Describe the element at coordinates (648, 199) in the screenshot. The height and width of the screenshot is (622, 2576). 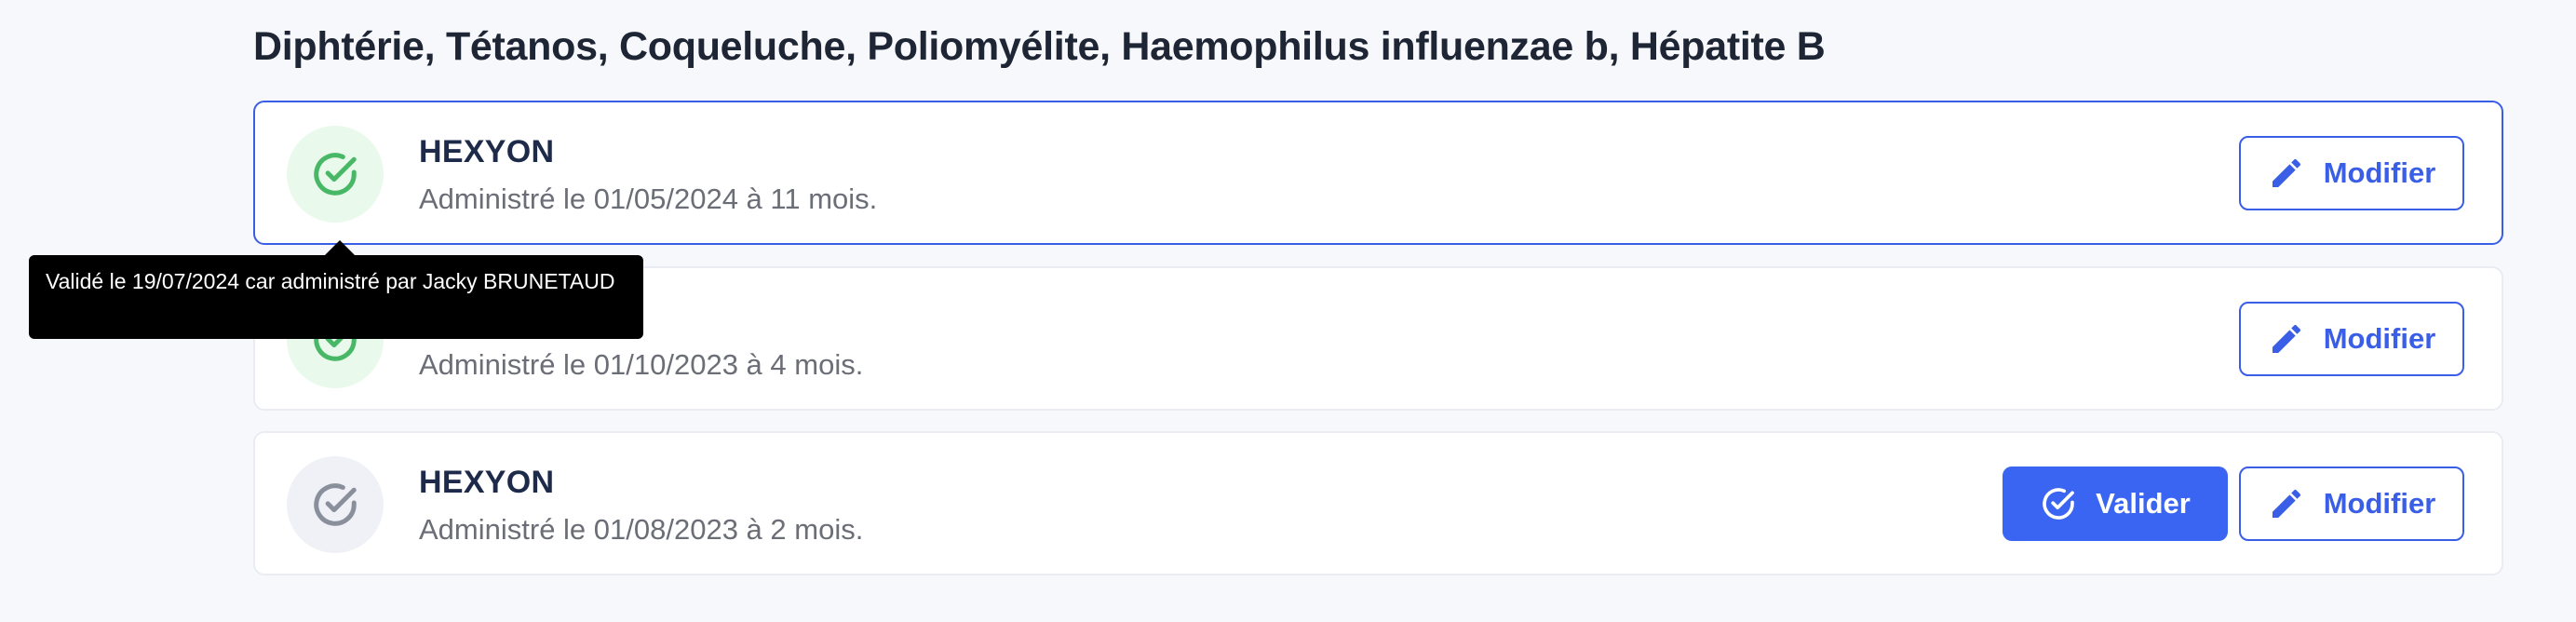
I see `administration-detail: Administré le 01/05/2024 à 11 mois.` at that location.